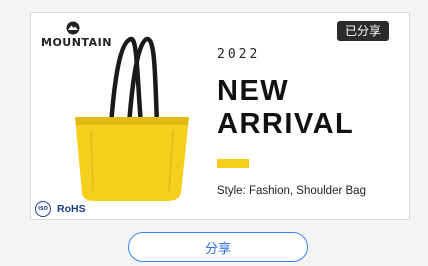  What do you see at coordinates (218, 247) in the screenshot?
I see `share-button: 分享` at bounding box center [218, 247].